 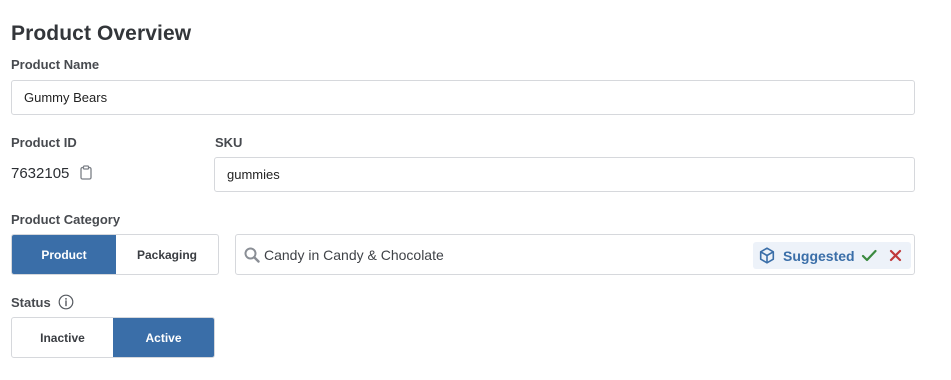 I want to click on status-inactive-button: Inactive, so click(x=62, y=337).